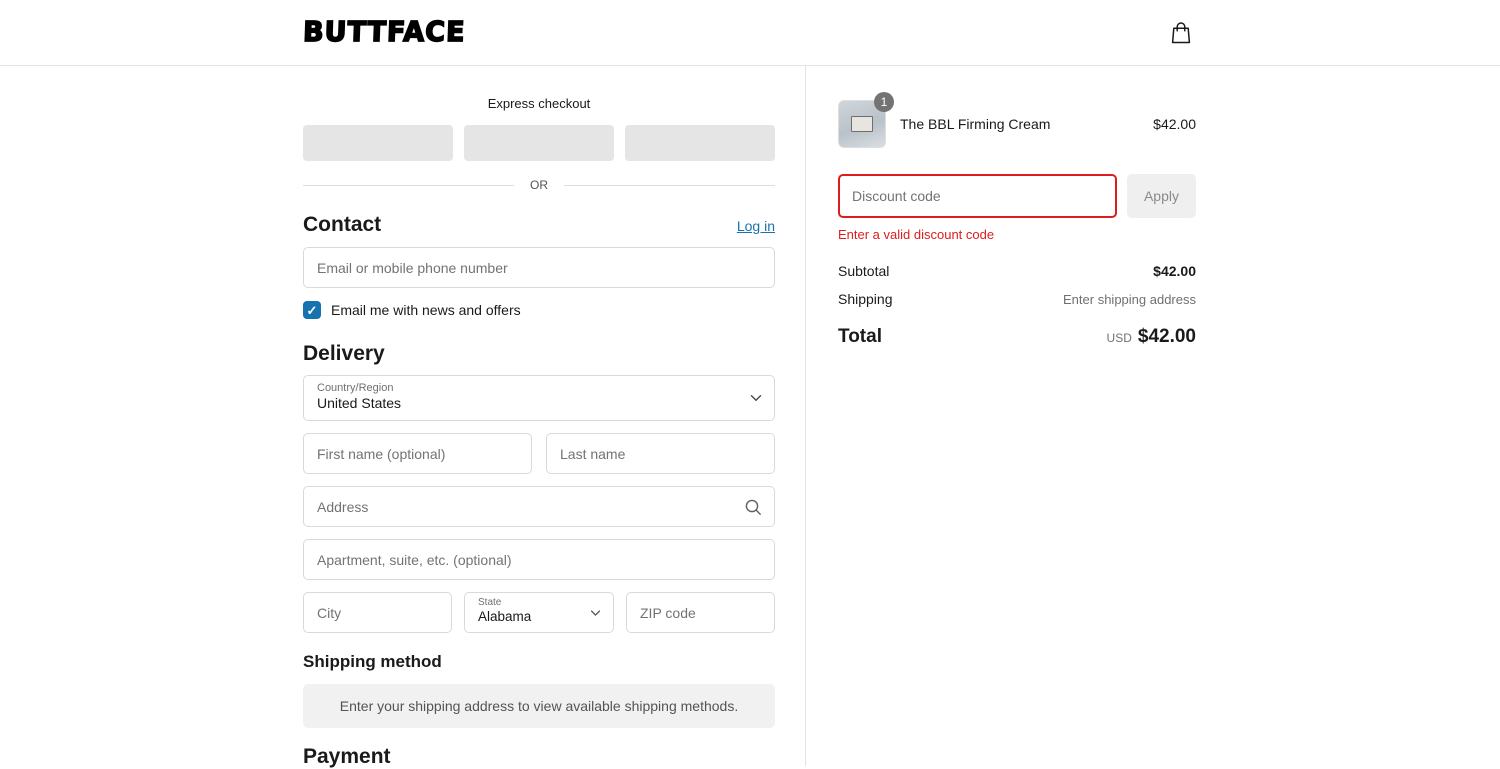  Describe the element at coordinates (756, 226) in the screenshot. I see `login-link: Log in` at that location.